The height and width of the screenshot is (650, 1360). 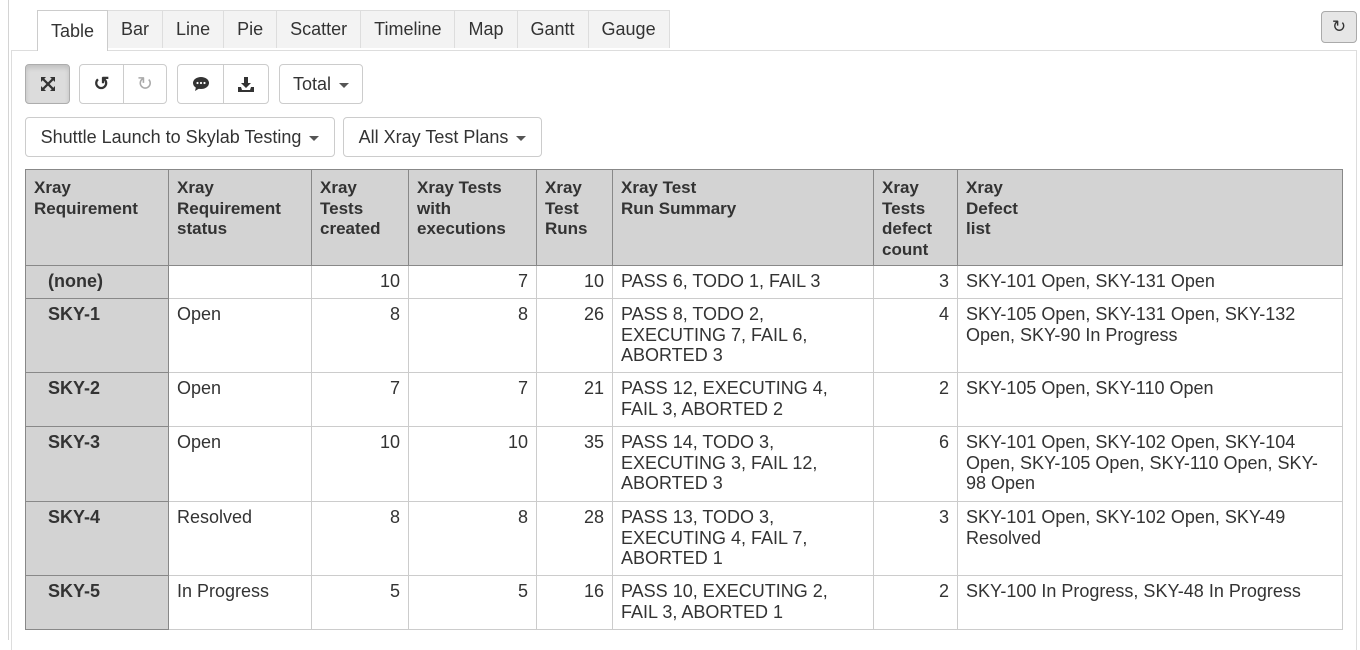 I want to click on tab-bar: Bar, so click(x=135, y=29).